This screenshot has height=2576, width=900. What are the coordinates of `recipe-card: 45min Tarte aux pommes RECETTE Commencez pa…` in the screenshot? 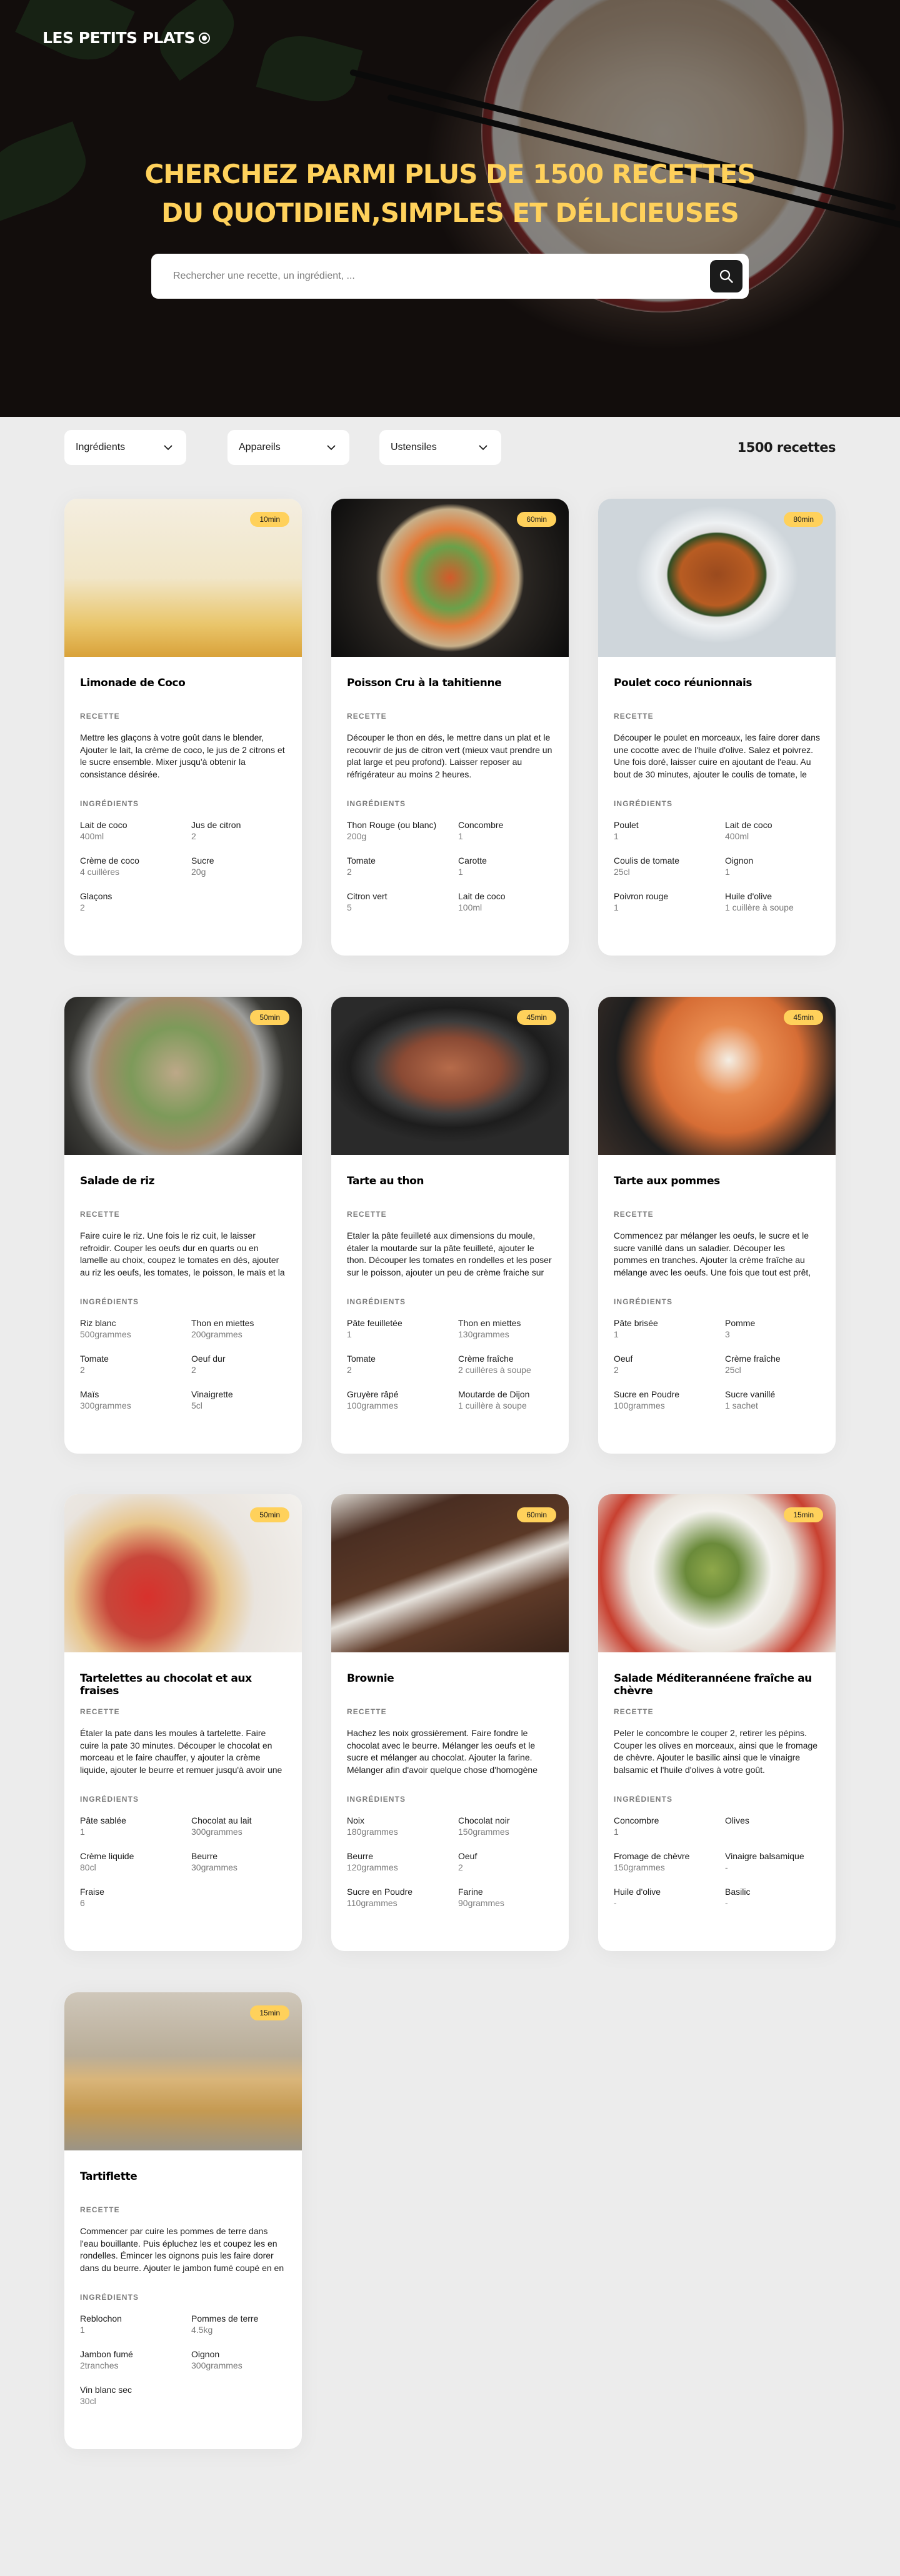 It's located at (717, 1225).